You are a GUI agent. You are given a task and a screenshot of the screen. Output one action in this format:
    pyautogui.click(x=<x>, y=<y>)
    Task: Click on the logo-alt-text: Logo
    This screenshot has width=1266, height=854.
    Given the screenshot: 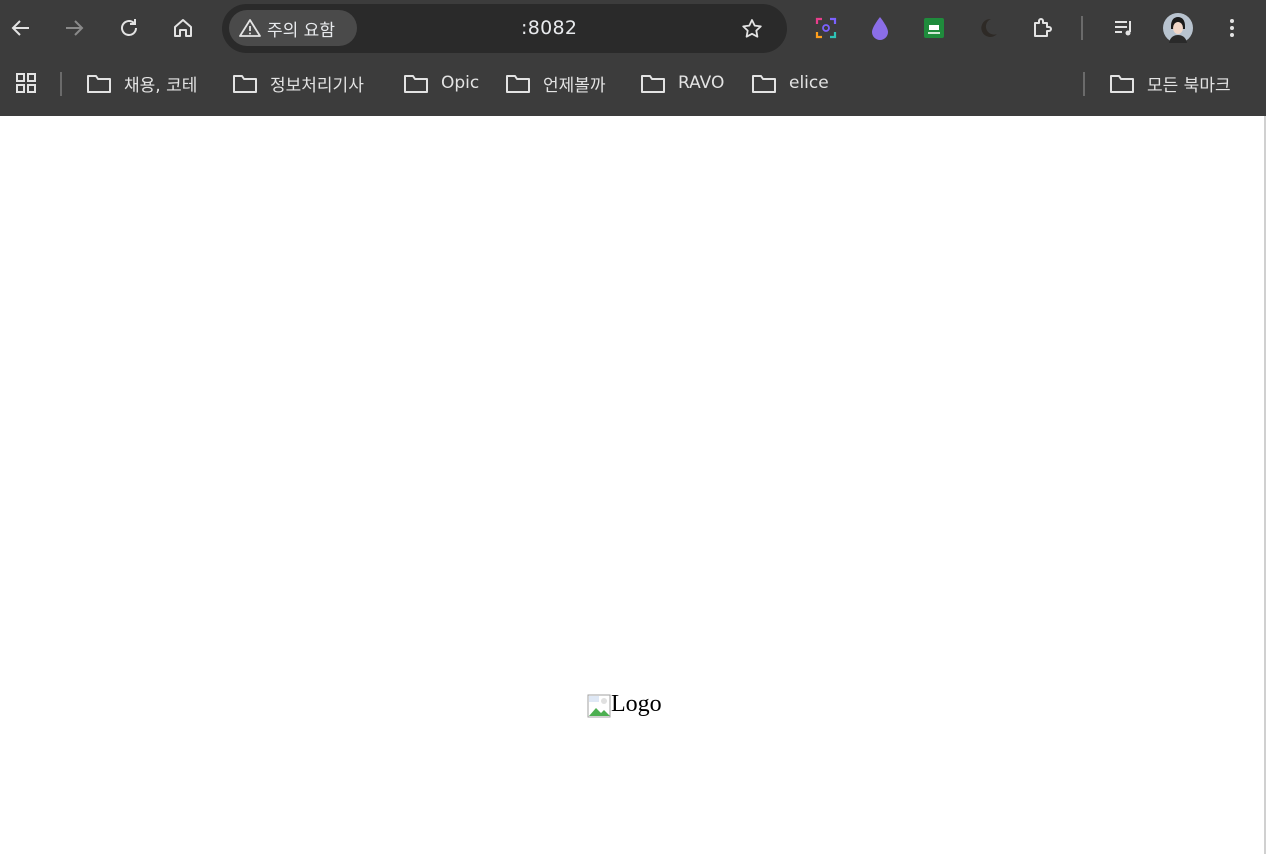 What is the action you would take?
    pyautogui.click(x=636, y=704)
    